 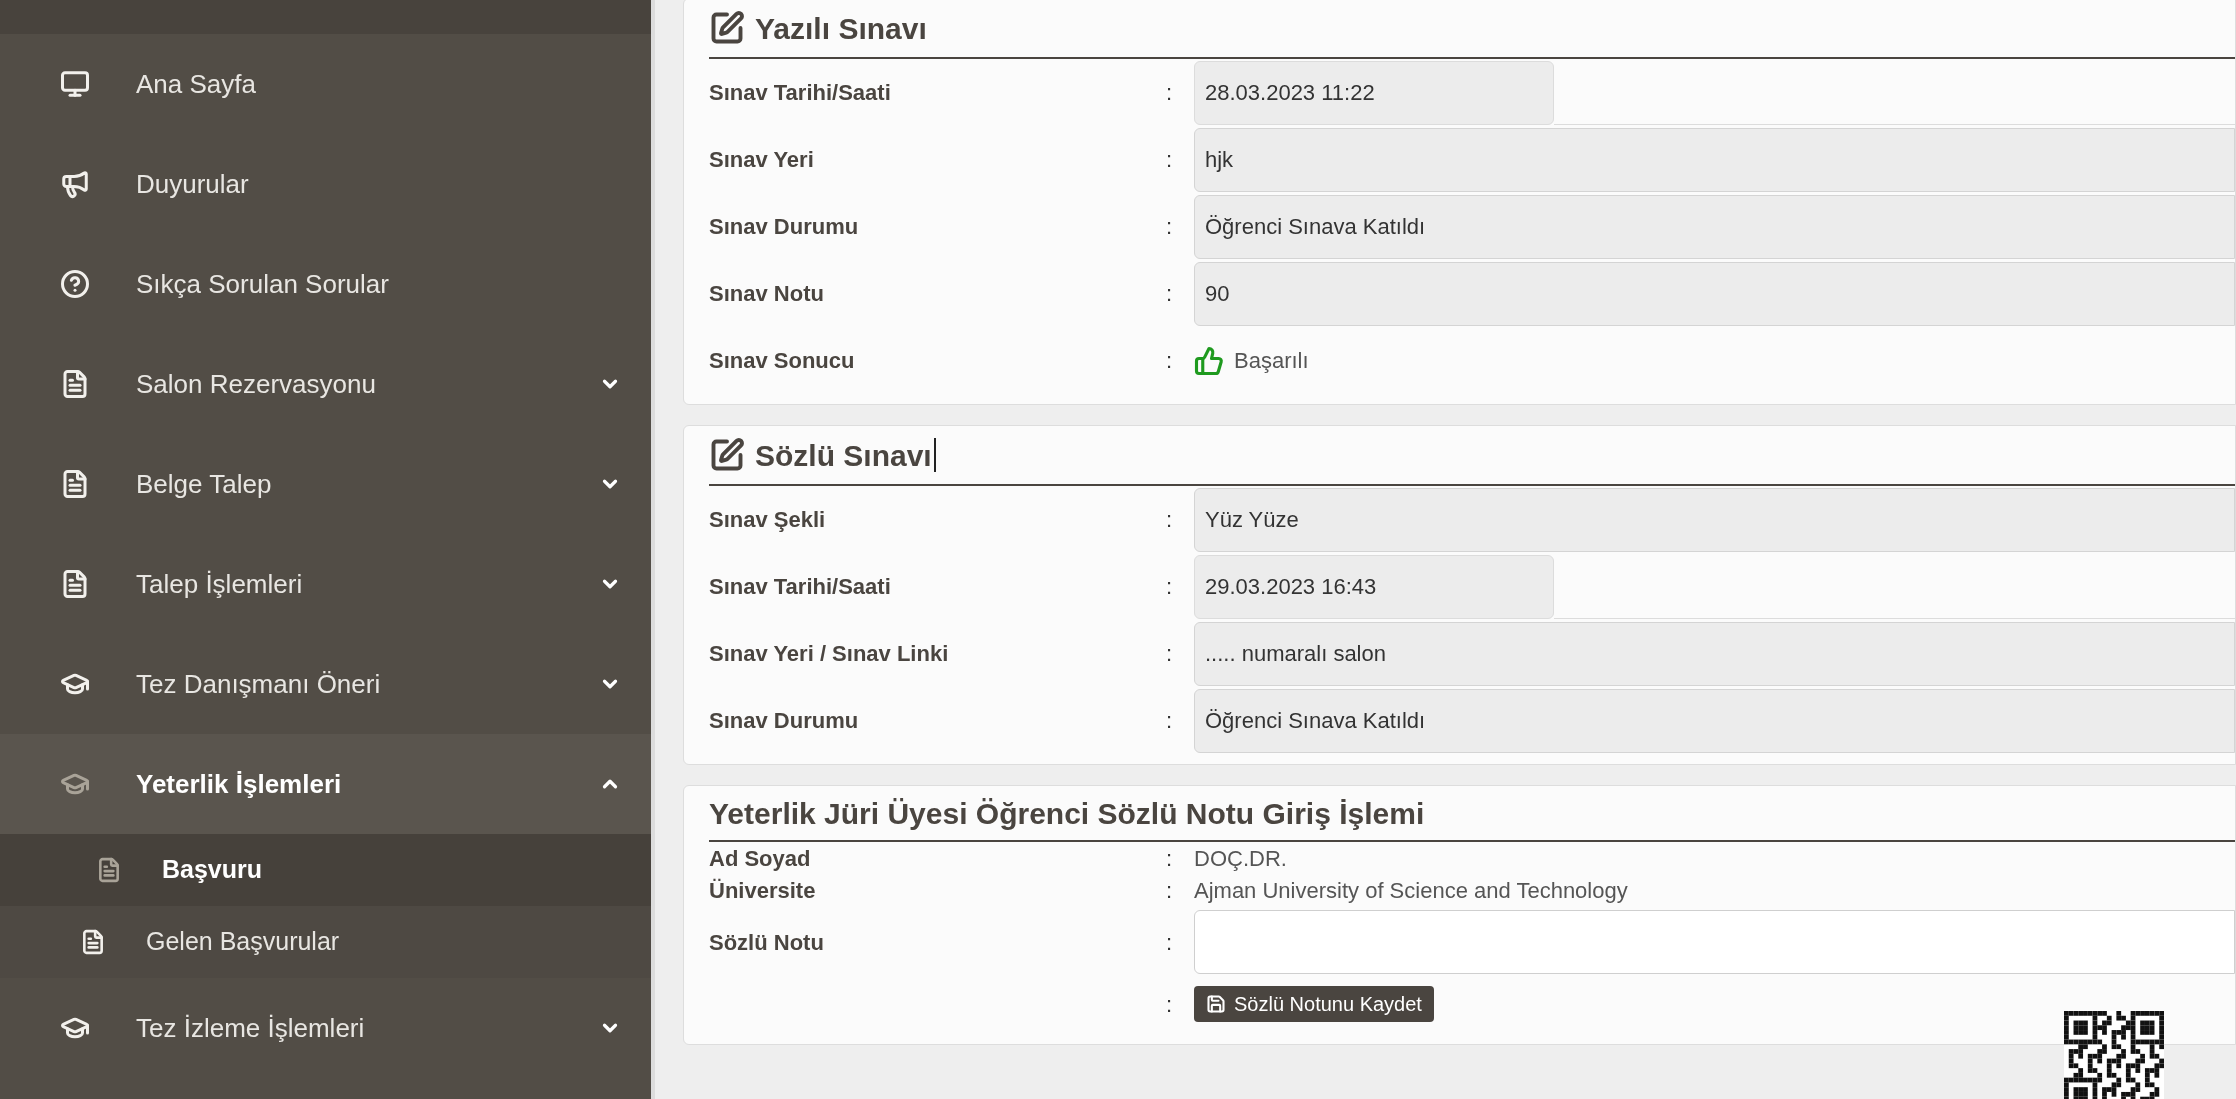 I want to click on result-text: Başarılı, so click(x=1271, y=361).